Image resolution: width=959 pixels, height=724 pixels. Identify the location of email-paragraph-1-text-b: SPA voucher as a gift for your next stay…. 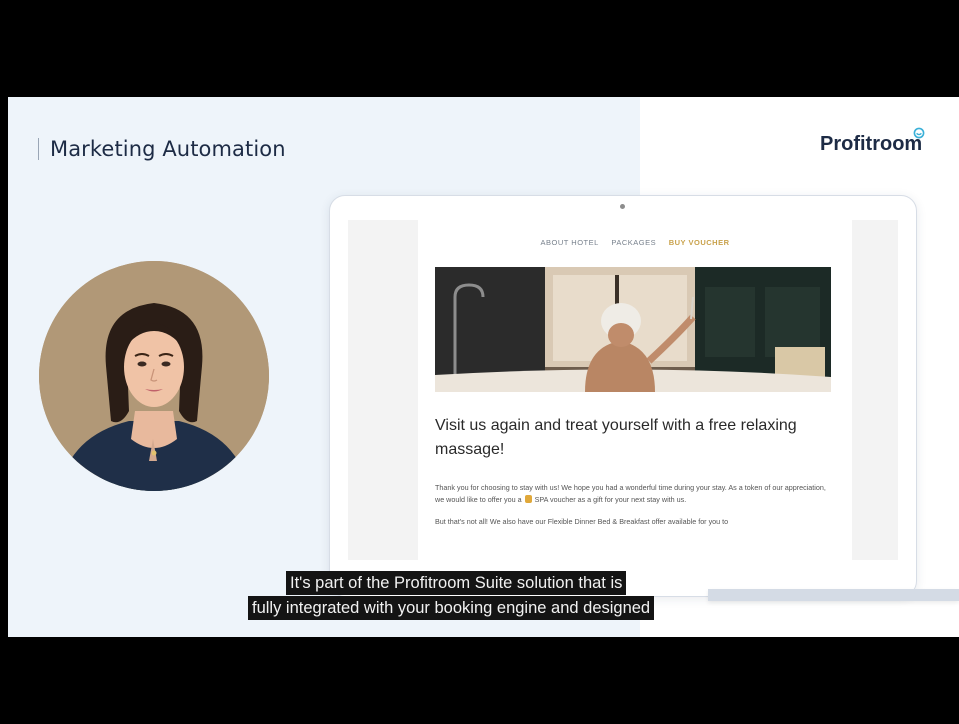
(610, 499).